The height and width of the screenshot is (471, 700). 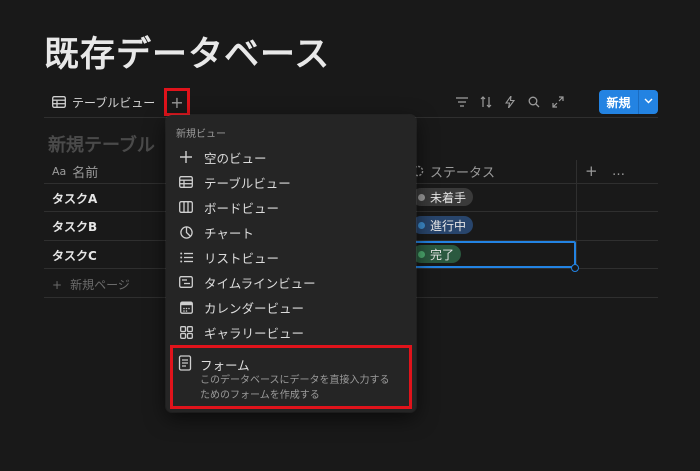 What do you see at coordinates (186, 307) in the screenshot?
I see `calendar-icon` at bounding box center [186, 307].